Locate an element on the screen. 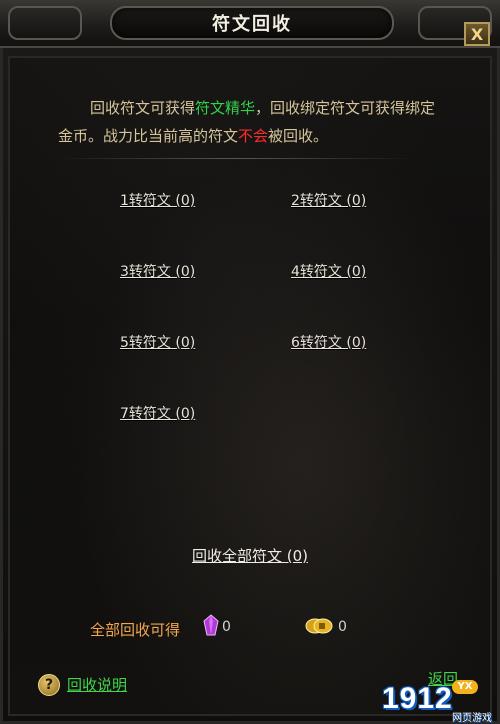 The width and height of the screenshot is (500, 724). recycle-all-button: 回收全部符文 (0) is located at coordinates (250, 555).